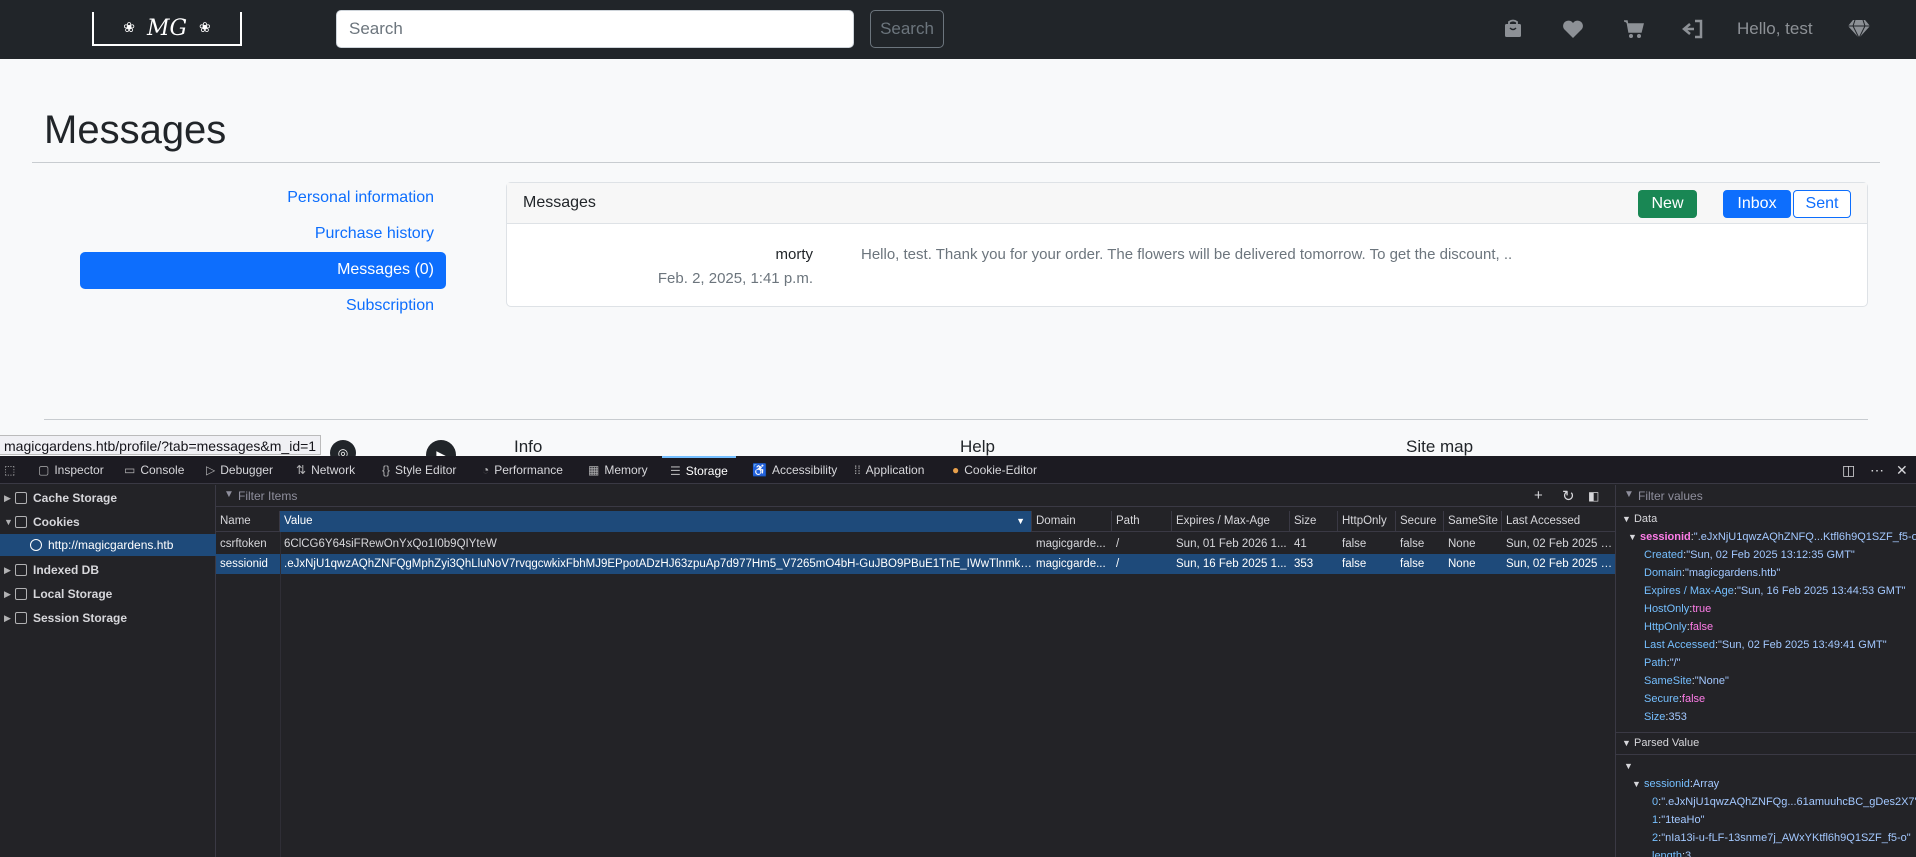 The height and width of the screenshot is (857, 1916). Describe the element at coordinates (71, 470) in the screenshot. I see `tab-inspector: ▢ Inspector` at that location.